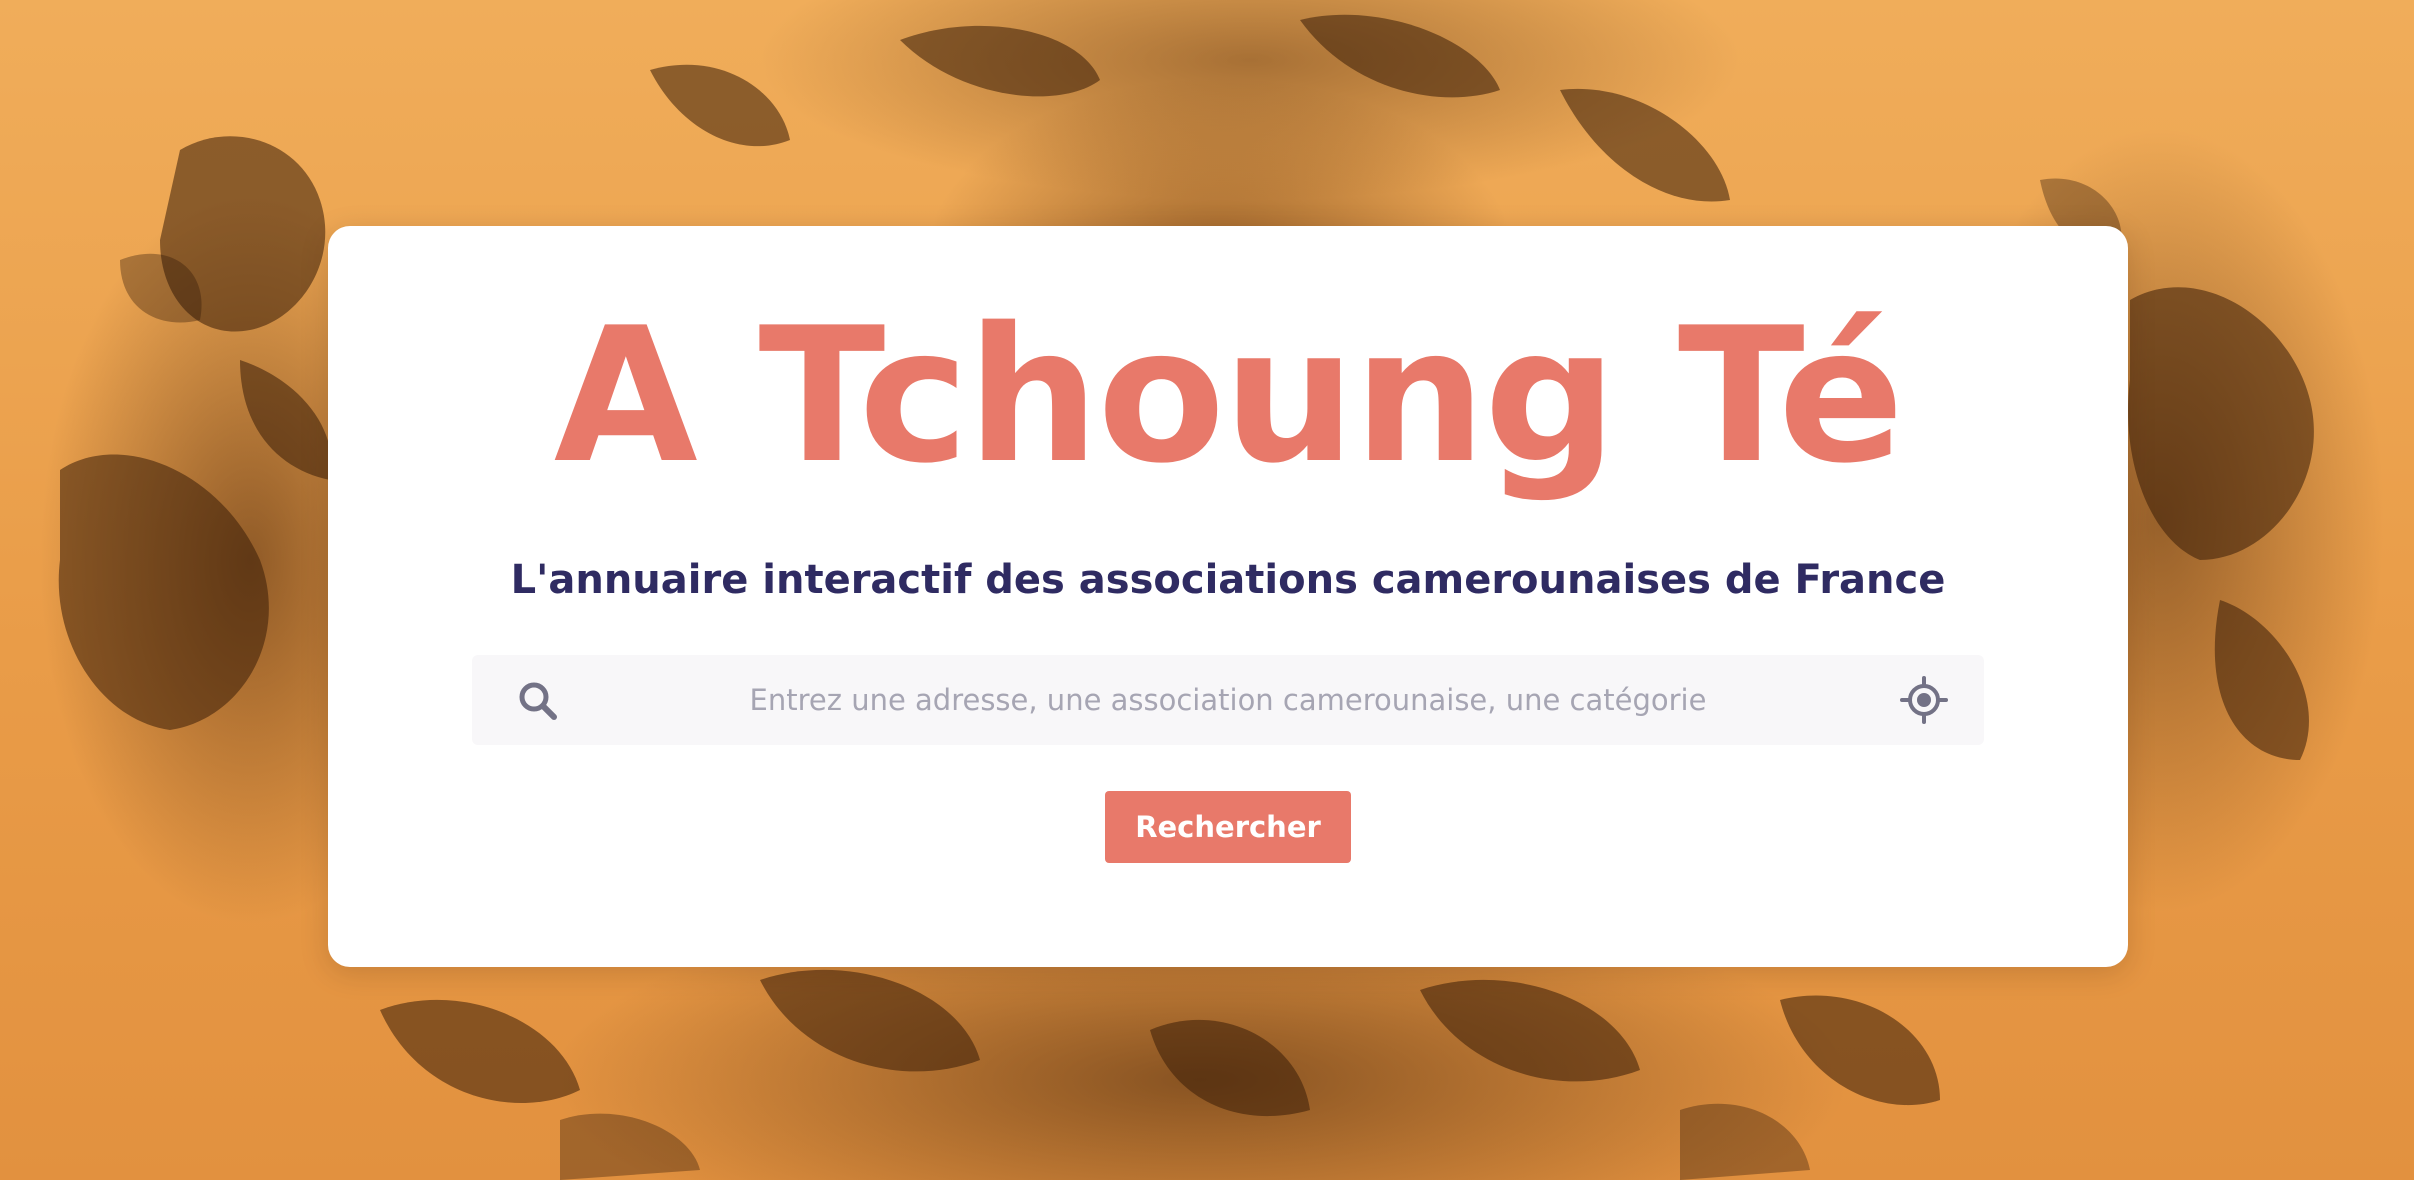 This screenshot has height=1180, width=2414. I want to click on search-input, so click(1228, 700).